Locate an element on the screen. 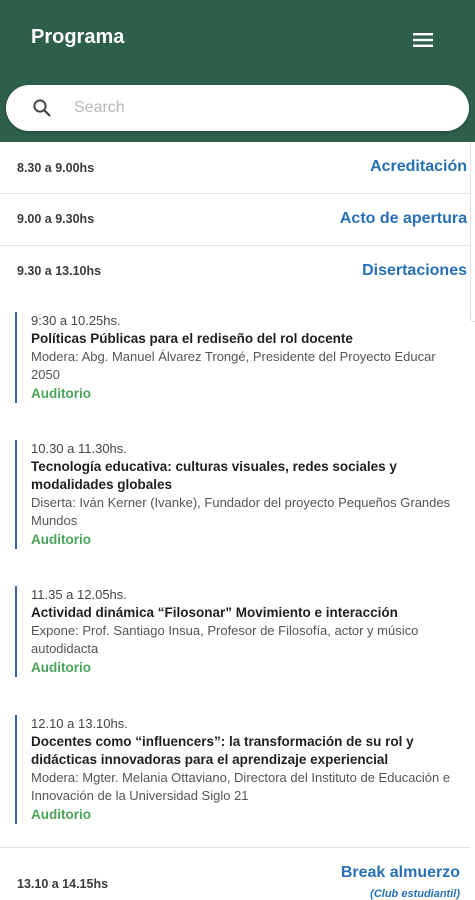 The width and height of the screenshot is (475, 900). agenda-title: Acto de apertura is located at coordinates (403, 219).